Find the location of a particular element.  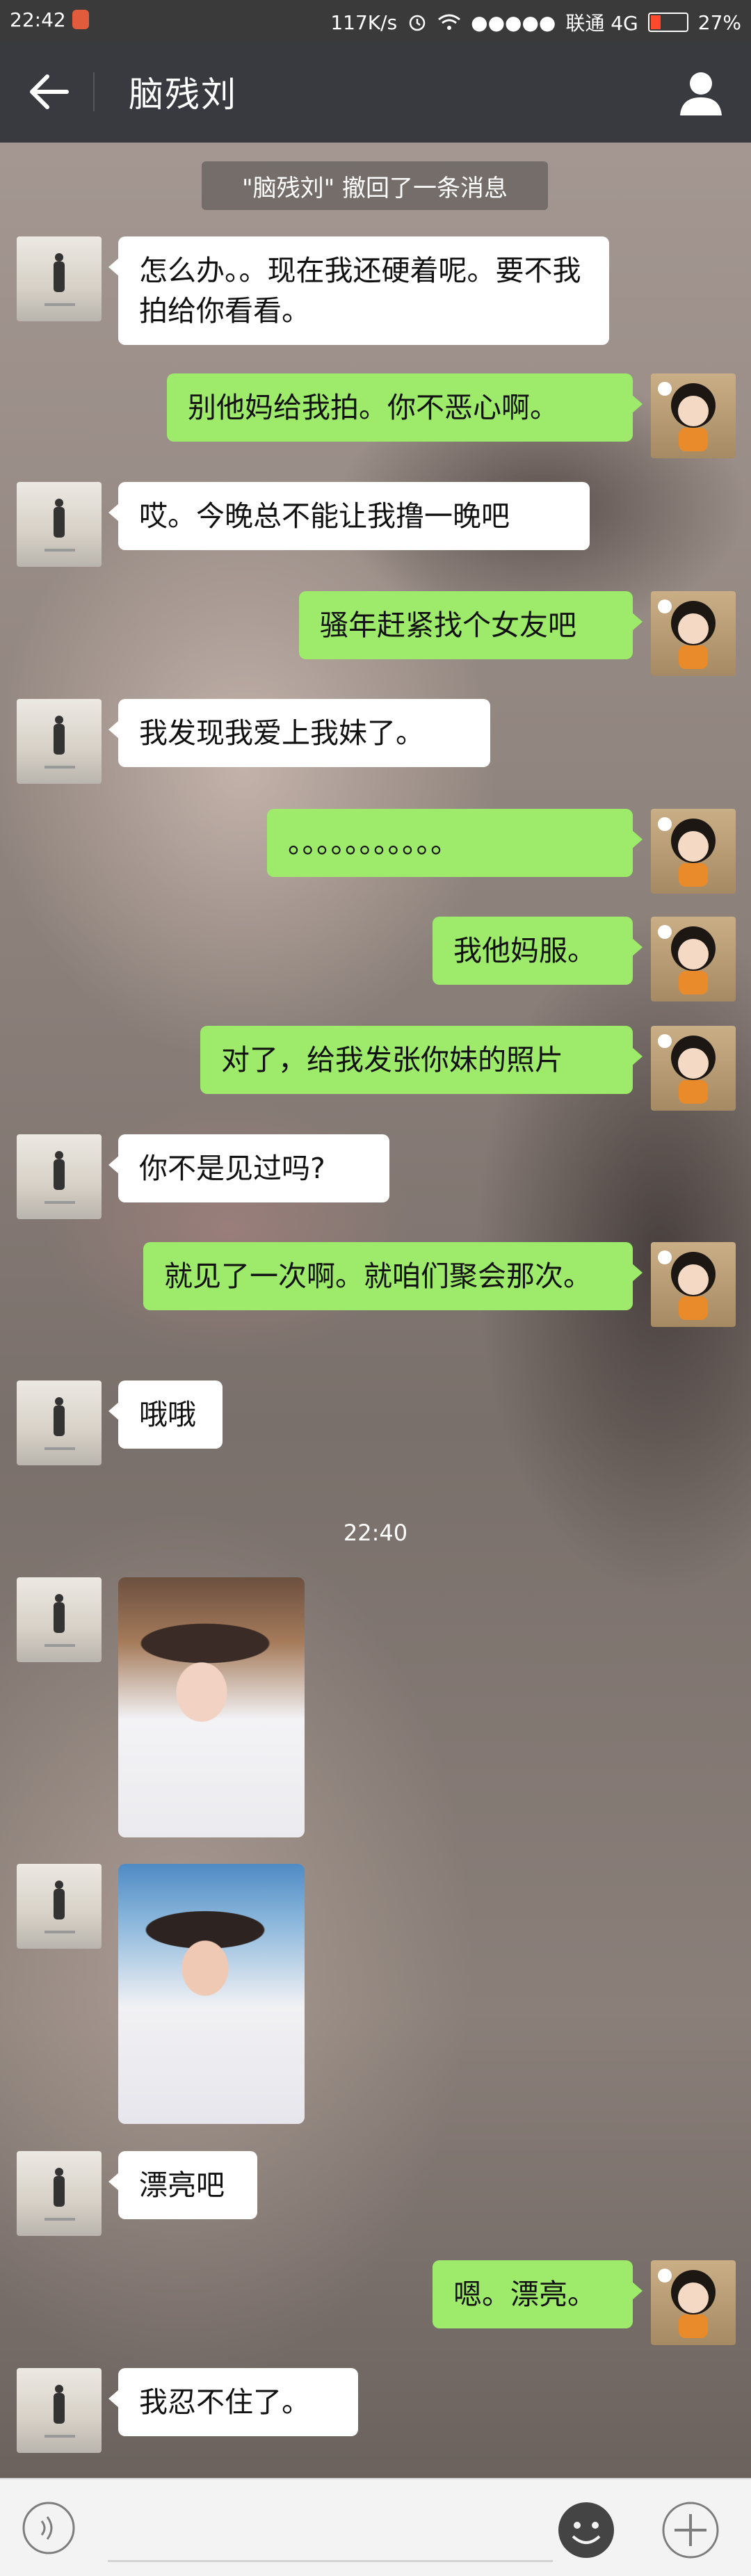

message-bubble-sent: 我他妈服。 is located at coordinates (538, 951).